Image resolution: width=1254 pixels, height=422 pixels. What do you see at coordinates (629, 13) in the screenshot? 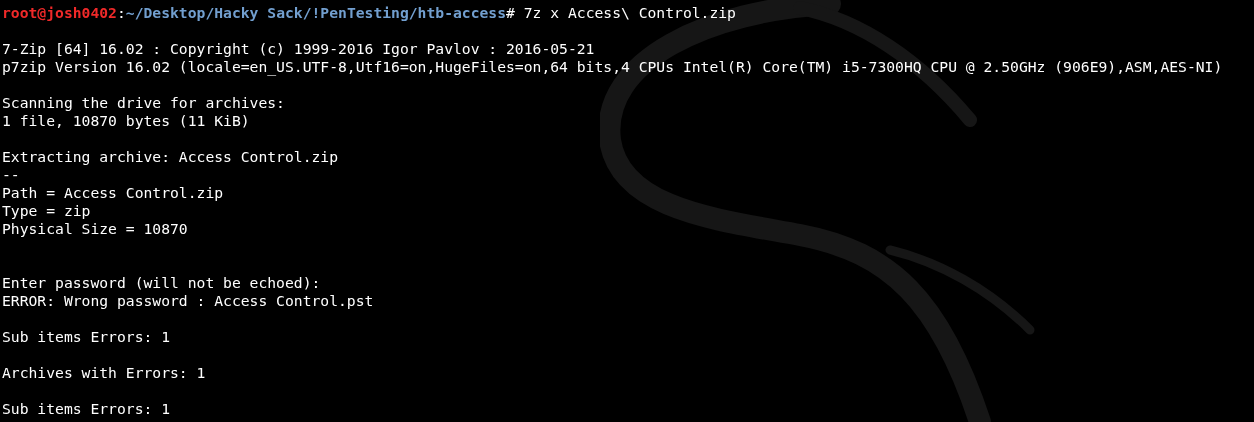
I see `command-text: 7z x Access\ Control.zip` at bounding box center [629, 13].